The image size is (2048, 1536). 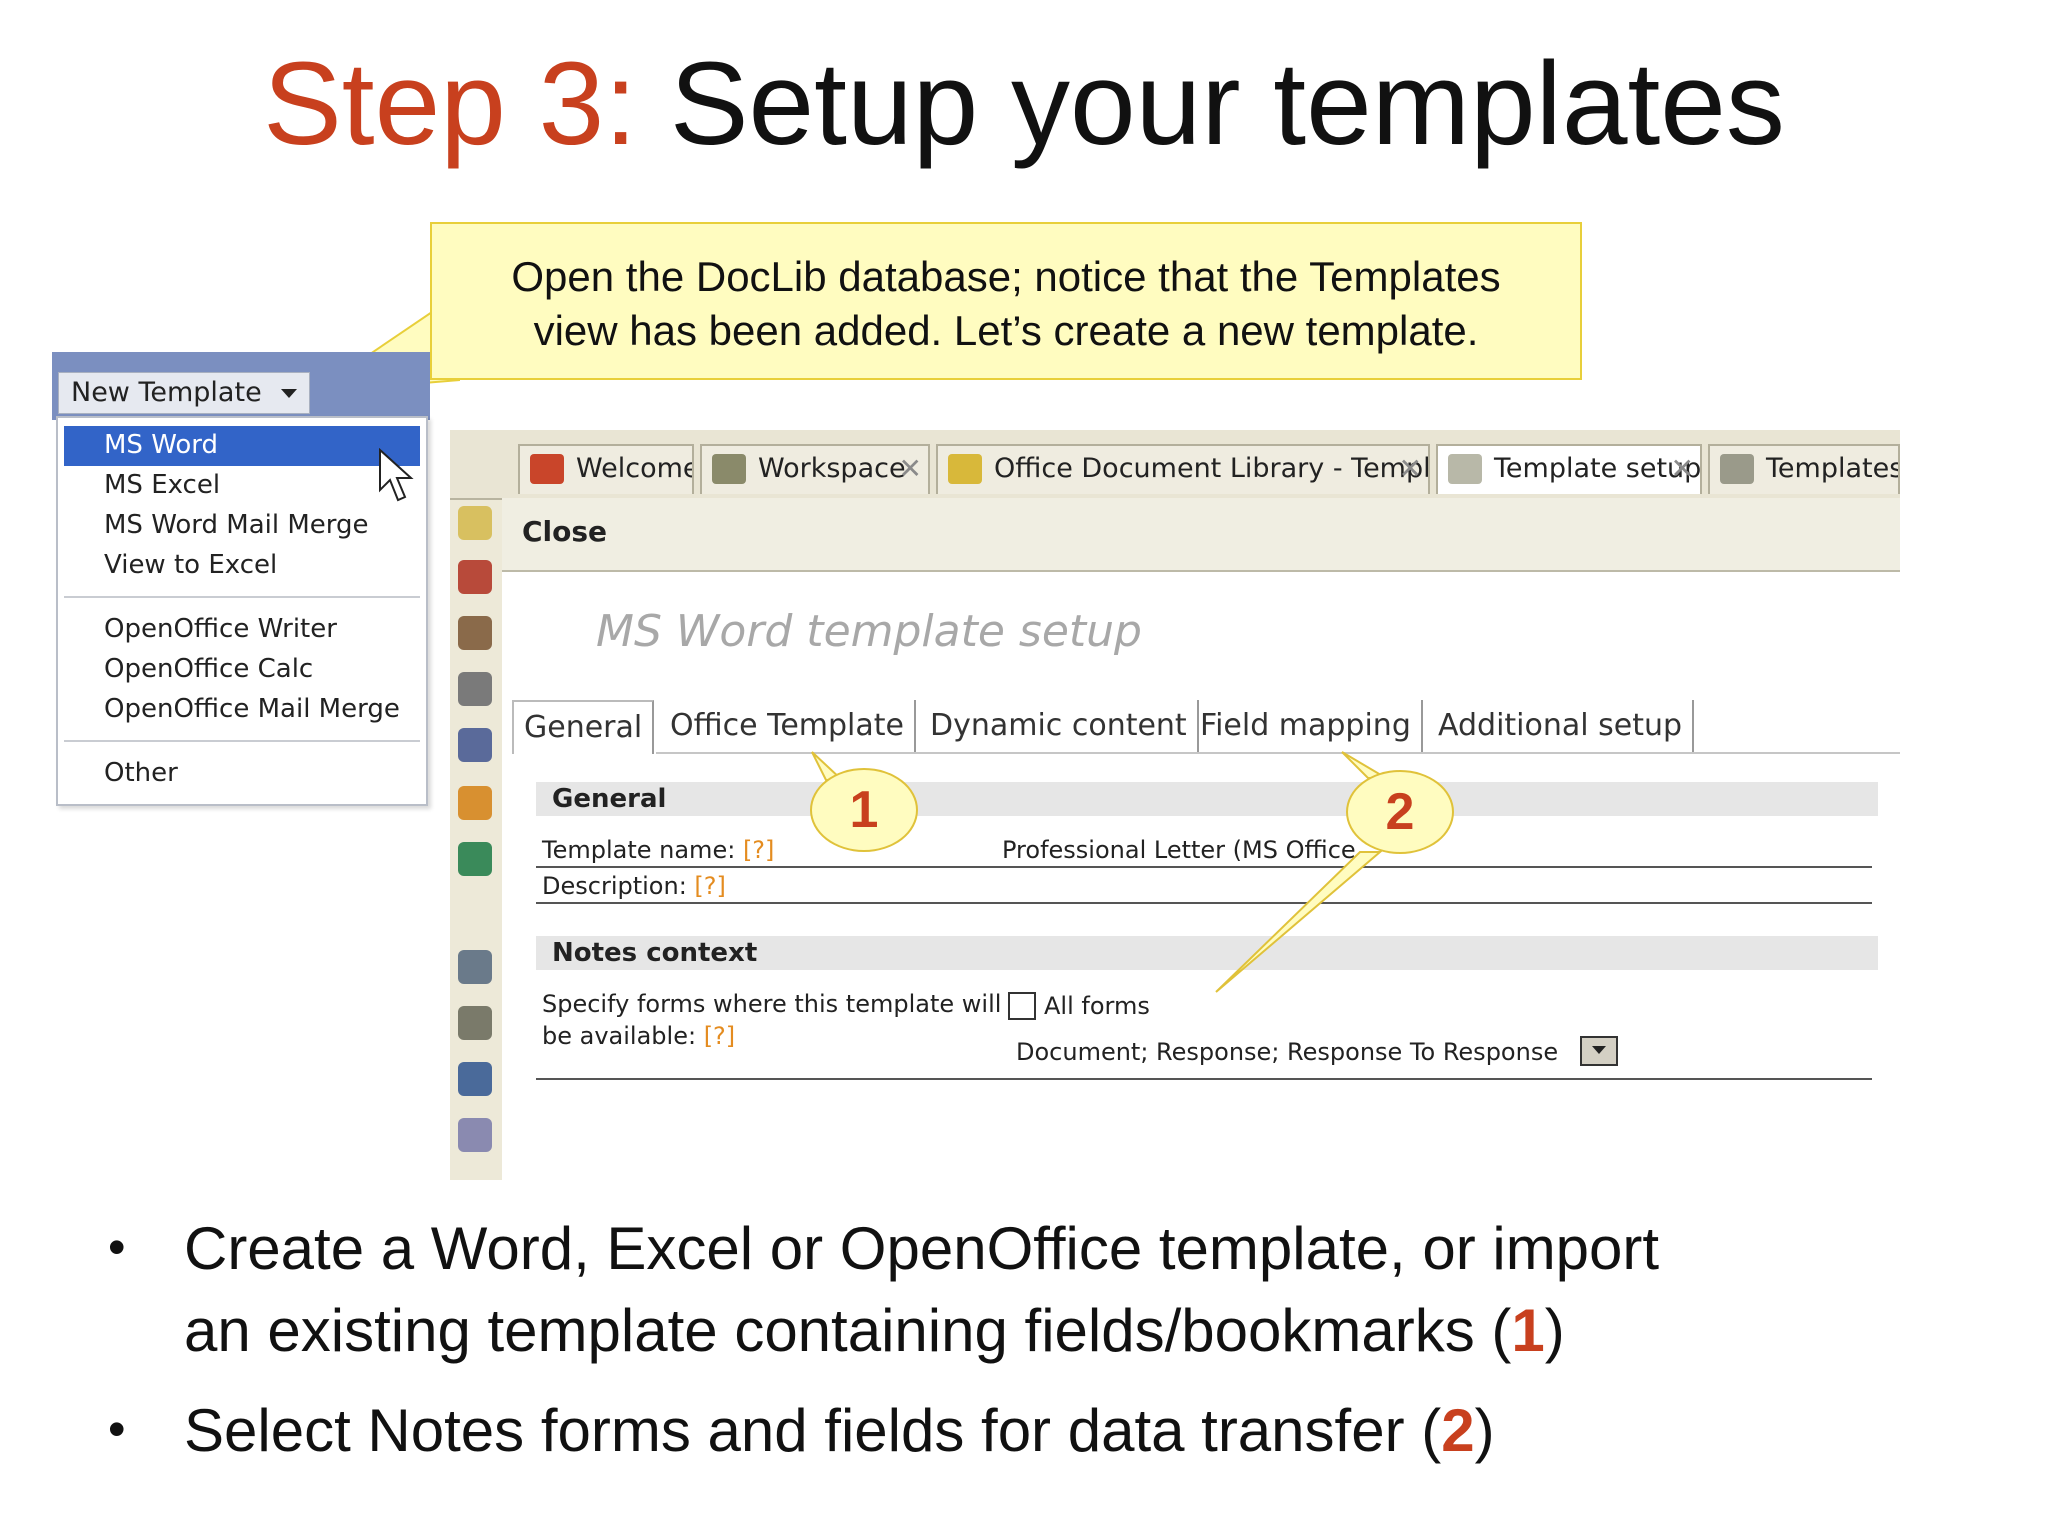 I want to click on tab-underline, so click(x=1278, y=753).